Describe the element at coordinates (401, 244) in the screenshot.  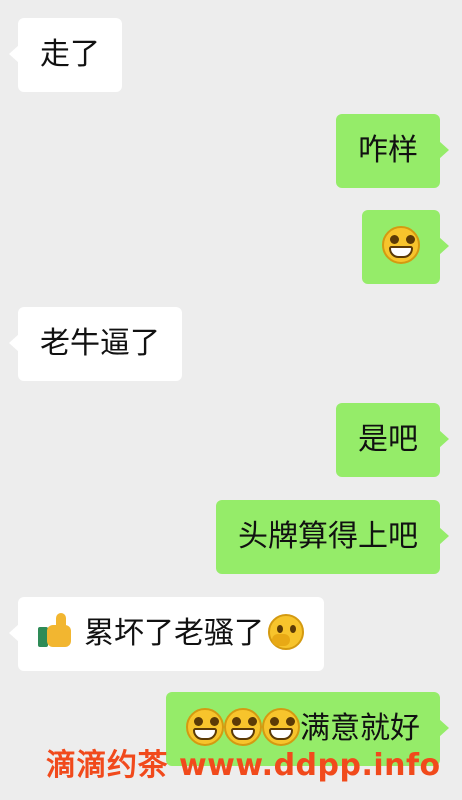
I see `grin-icon` at that location.